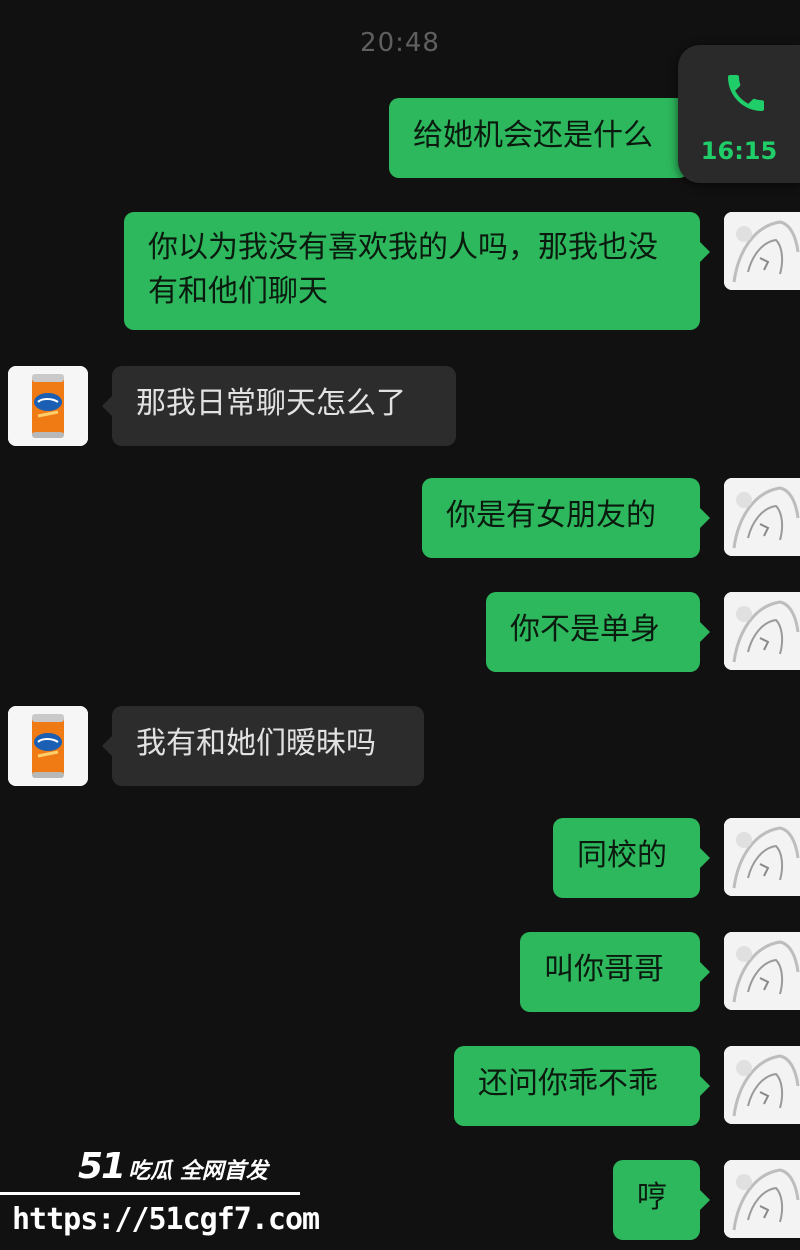 Image resolution: width=800 pixels, height=1250 pixels. I want to click on message-bubble-outgoing: 同校的, so click(631, 858).